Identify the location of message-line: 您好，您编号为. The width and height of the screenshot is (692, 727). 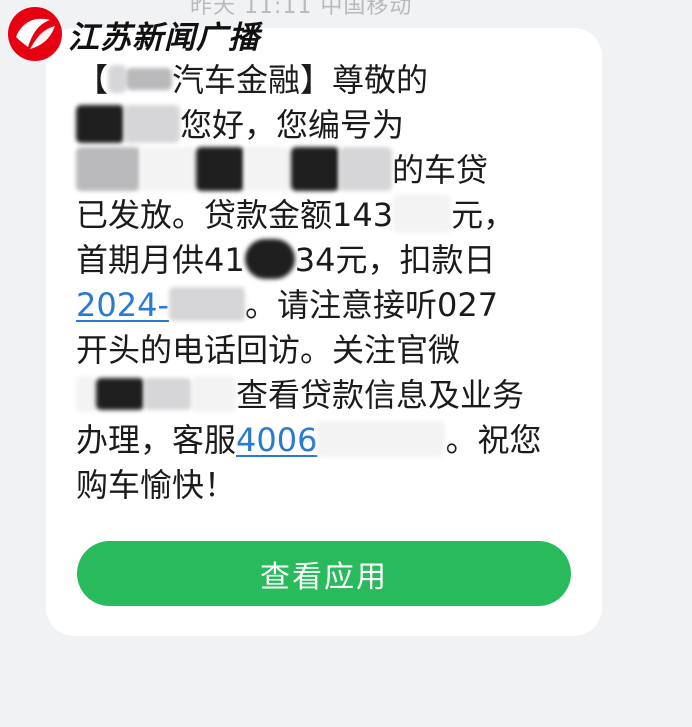
(326, 125).